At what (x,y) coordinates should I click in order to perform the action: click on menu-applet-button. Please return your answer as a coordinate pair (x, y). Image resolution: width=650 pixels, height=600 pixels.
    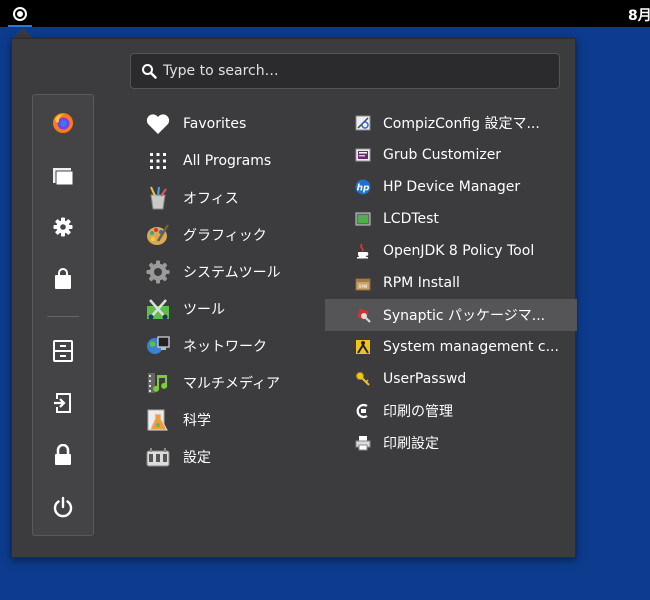
    Looking at the image, I should click on (20, 15).